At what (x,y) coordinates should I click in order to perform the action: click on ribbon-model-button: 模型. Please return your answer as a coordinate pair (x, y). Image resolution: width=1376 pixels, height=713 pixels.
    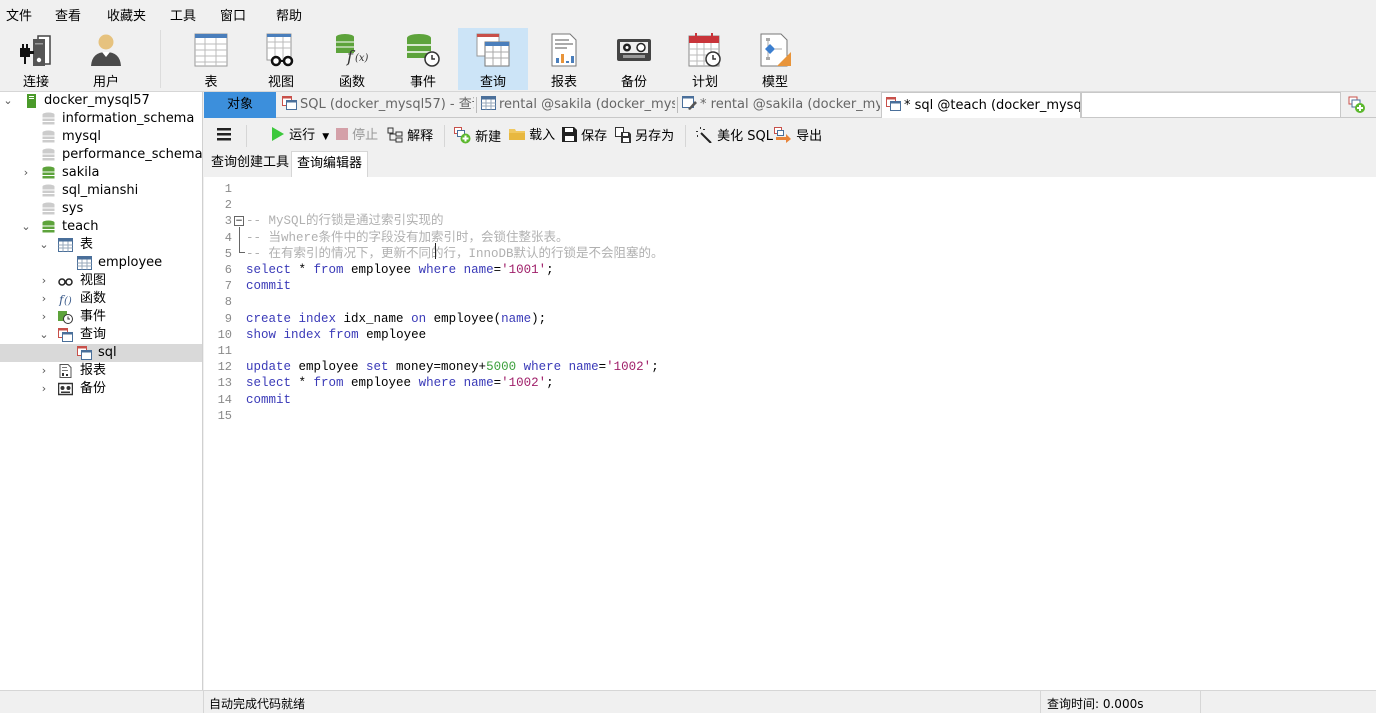
    Looking at the image, I should click on (775, 59).